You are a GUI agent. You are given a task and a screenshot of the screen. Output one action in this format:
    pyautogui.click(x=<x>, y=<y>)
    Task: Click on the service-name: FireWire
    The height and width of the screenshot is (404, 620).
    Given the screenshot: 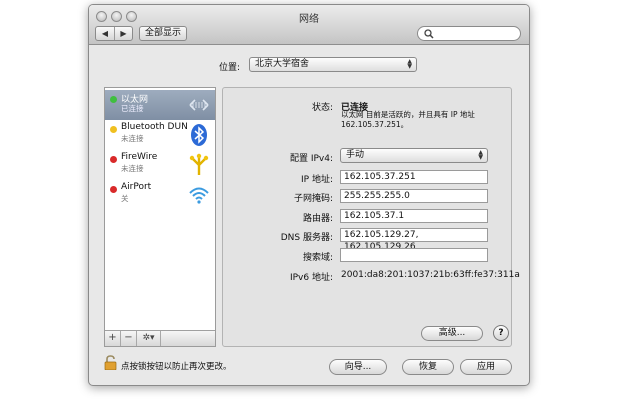 What is the action you would take?
    pyautogui.click(x=139, y=157)
    